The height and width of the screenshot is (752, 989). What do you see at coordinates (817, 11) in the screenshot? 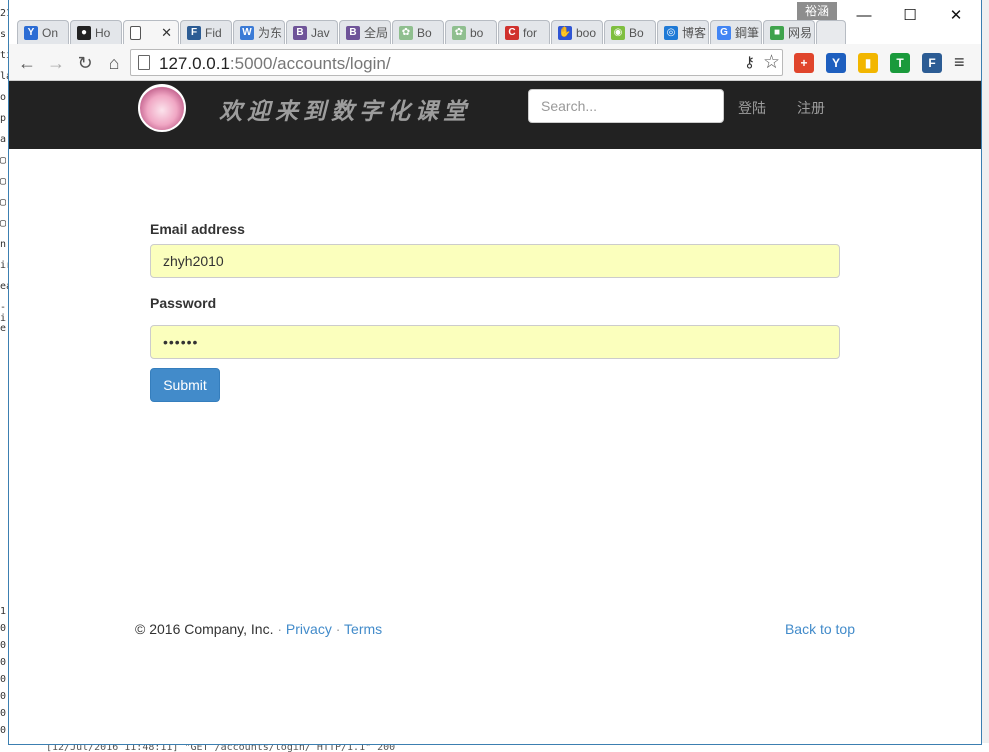
I see `user-profile-badge: 裕涵` at bounding box center [817, 11].